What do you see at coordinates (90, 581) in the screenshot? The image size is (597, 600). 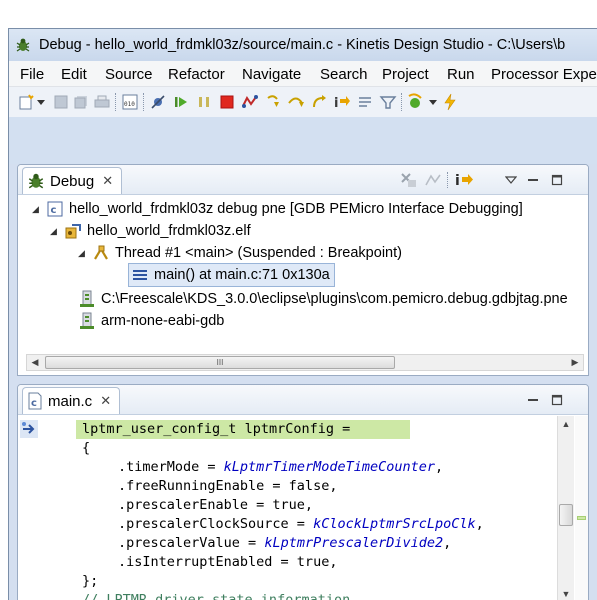 I see `code-line: };` at bounding box center [90, 581].